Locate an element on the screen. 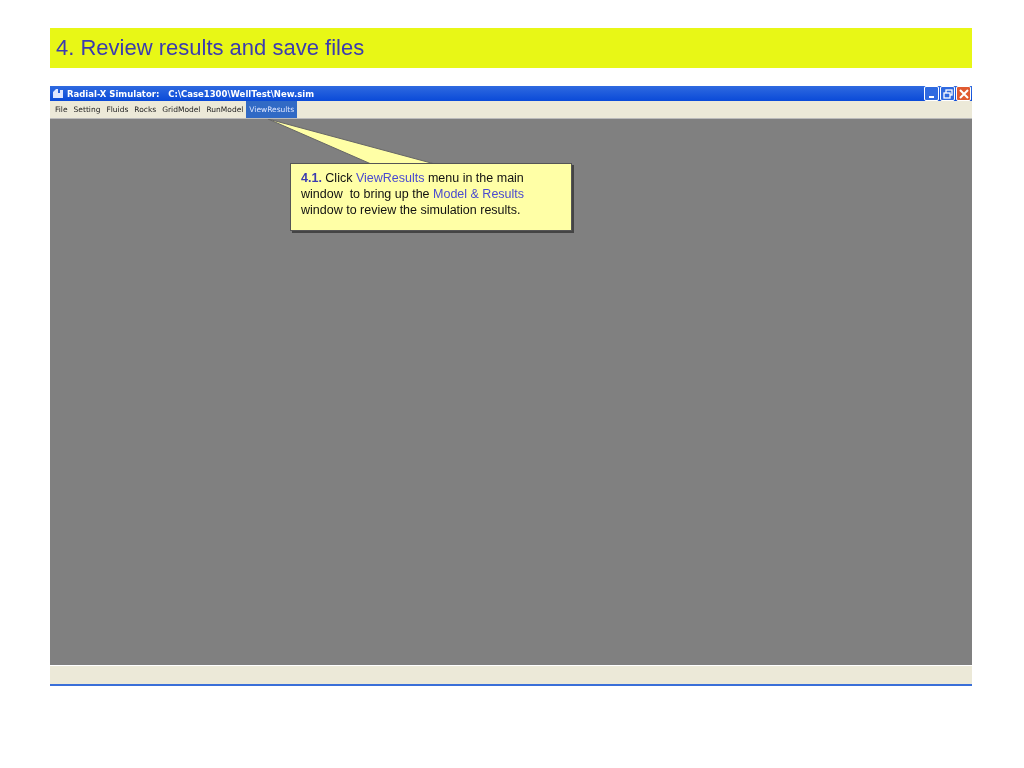  slide-title: 4. Review results and save files is located at coordinates (511, 48).